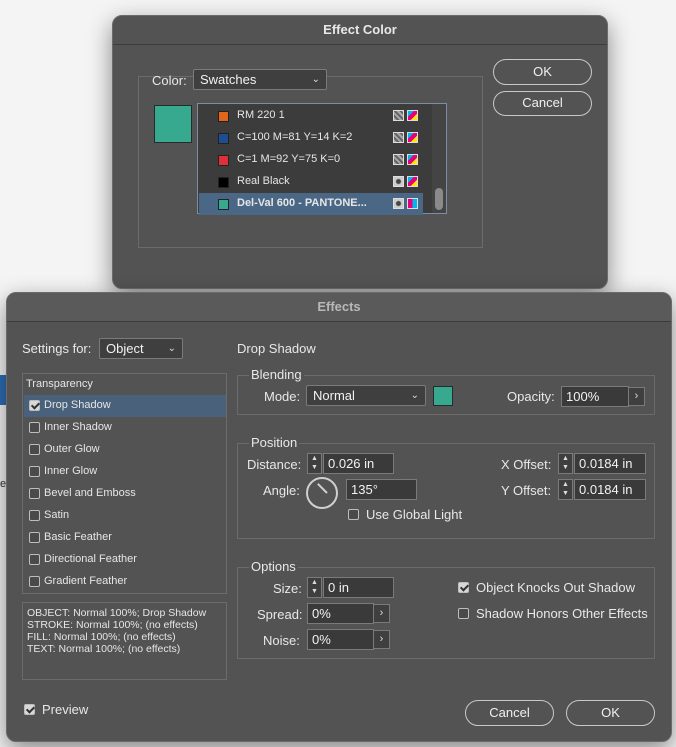 The width and height of the screenshot is (676, 747). What do you see at coordinates (334, 395) in the screenshot?
I see `mode-value: Normal` at bounding box center [334, 395].